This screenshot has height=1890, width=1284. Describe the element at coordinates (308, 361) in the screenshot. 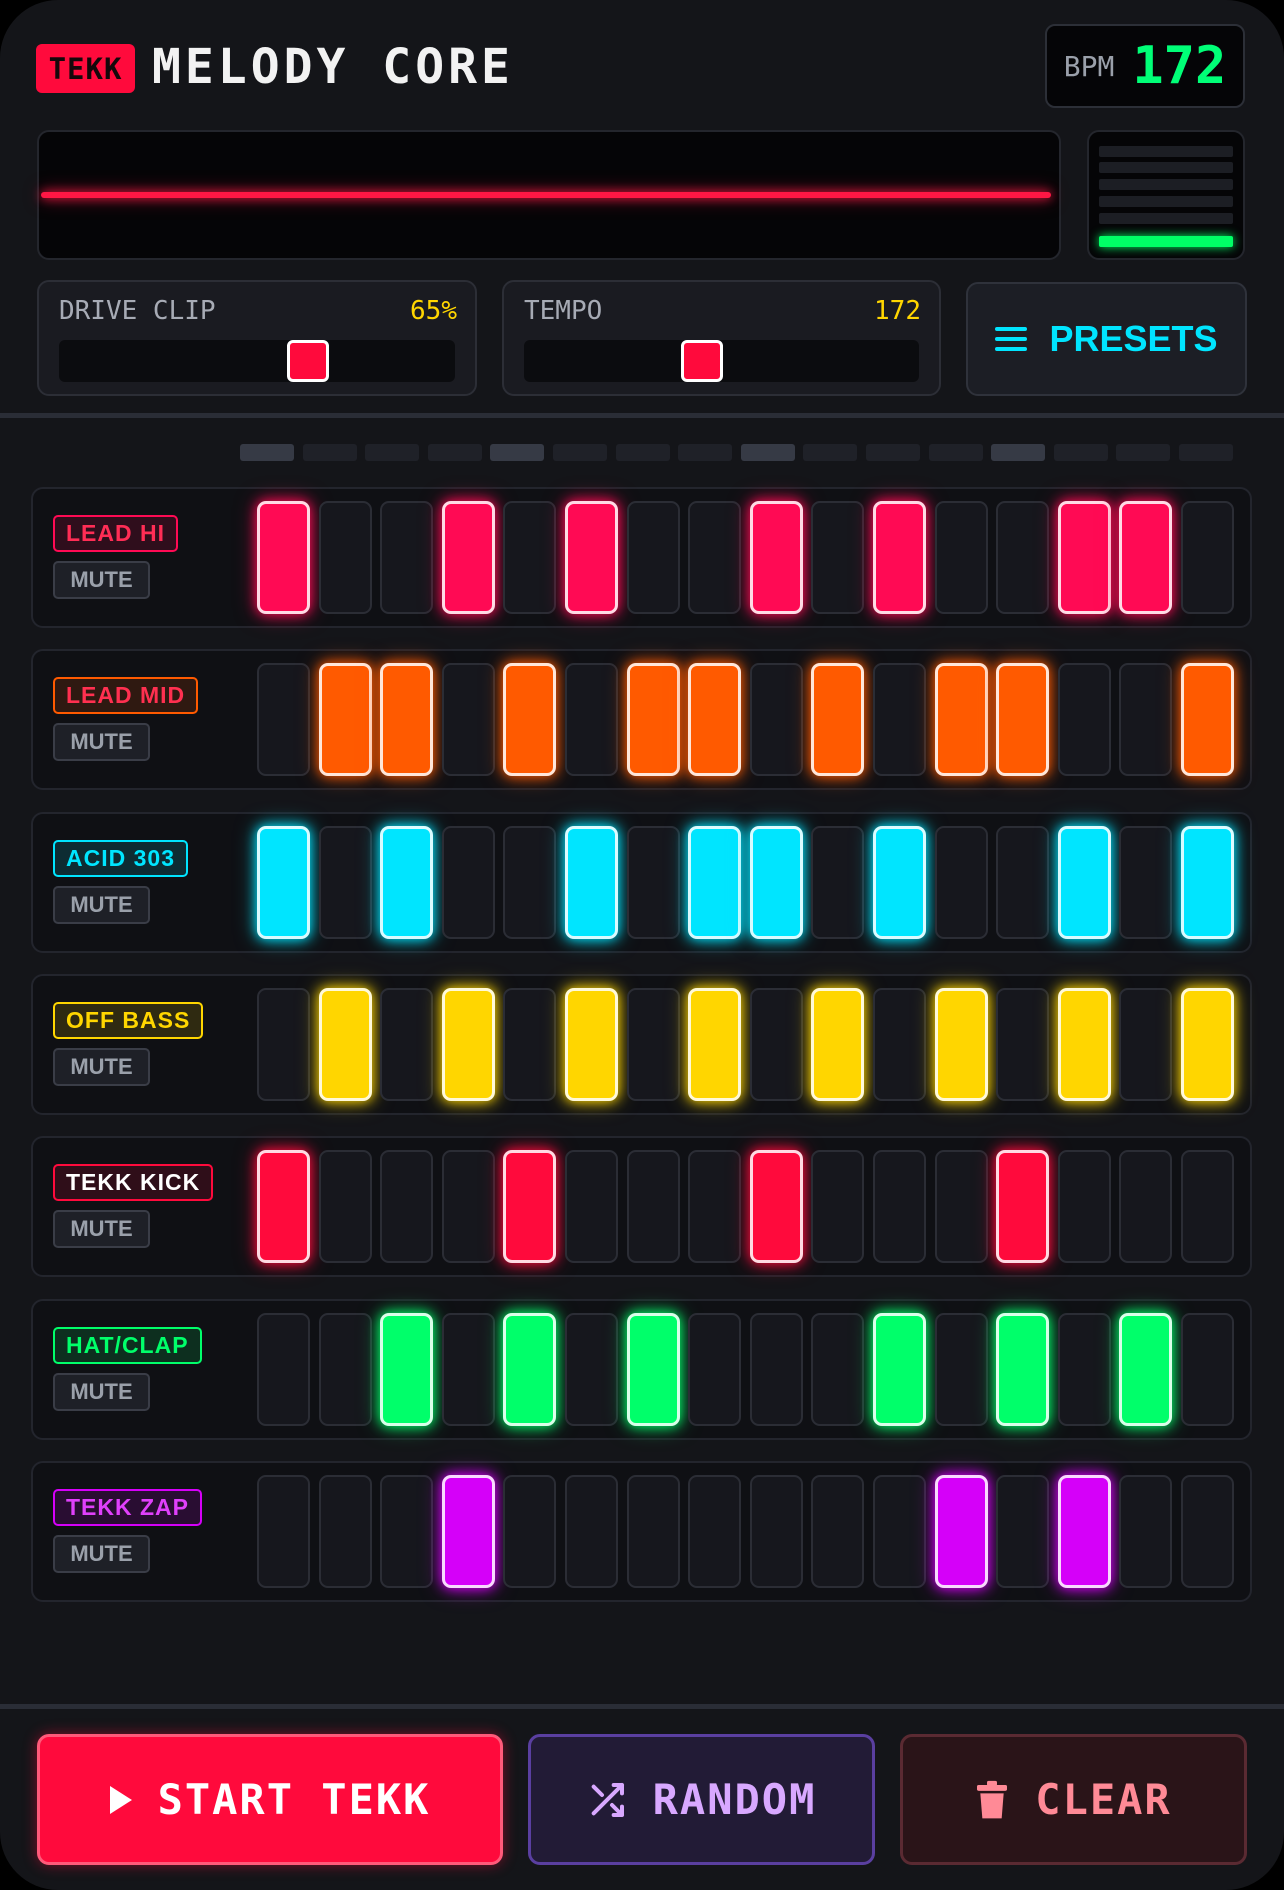

I see `drive-clip-slider-thumb` at that location.